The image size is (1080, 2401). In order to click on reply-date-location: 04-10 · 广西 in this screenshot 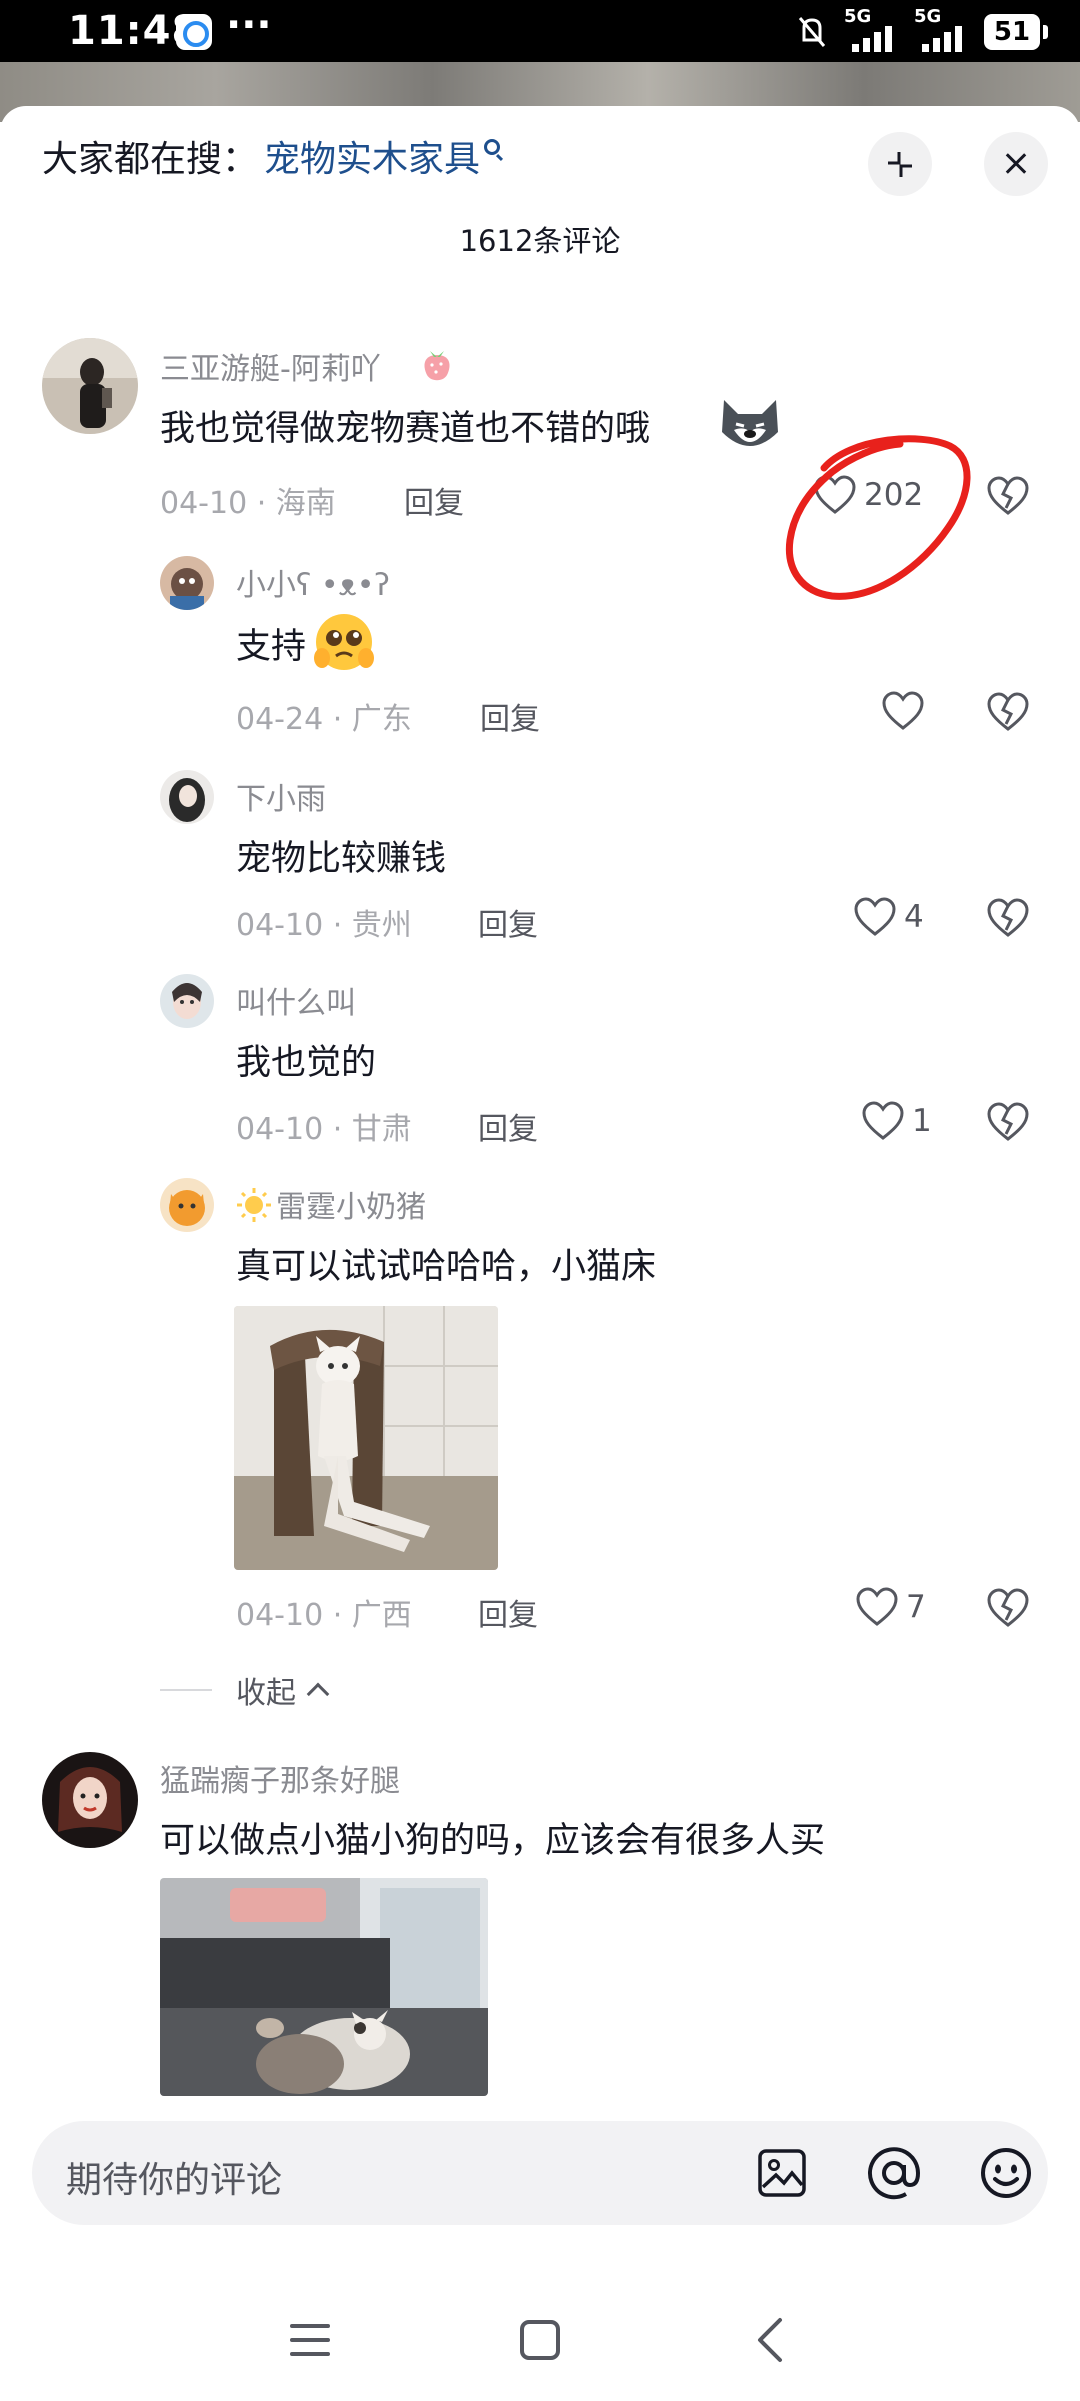, I will do `click(324, 1615)`.